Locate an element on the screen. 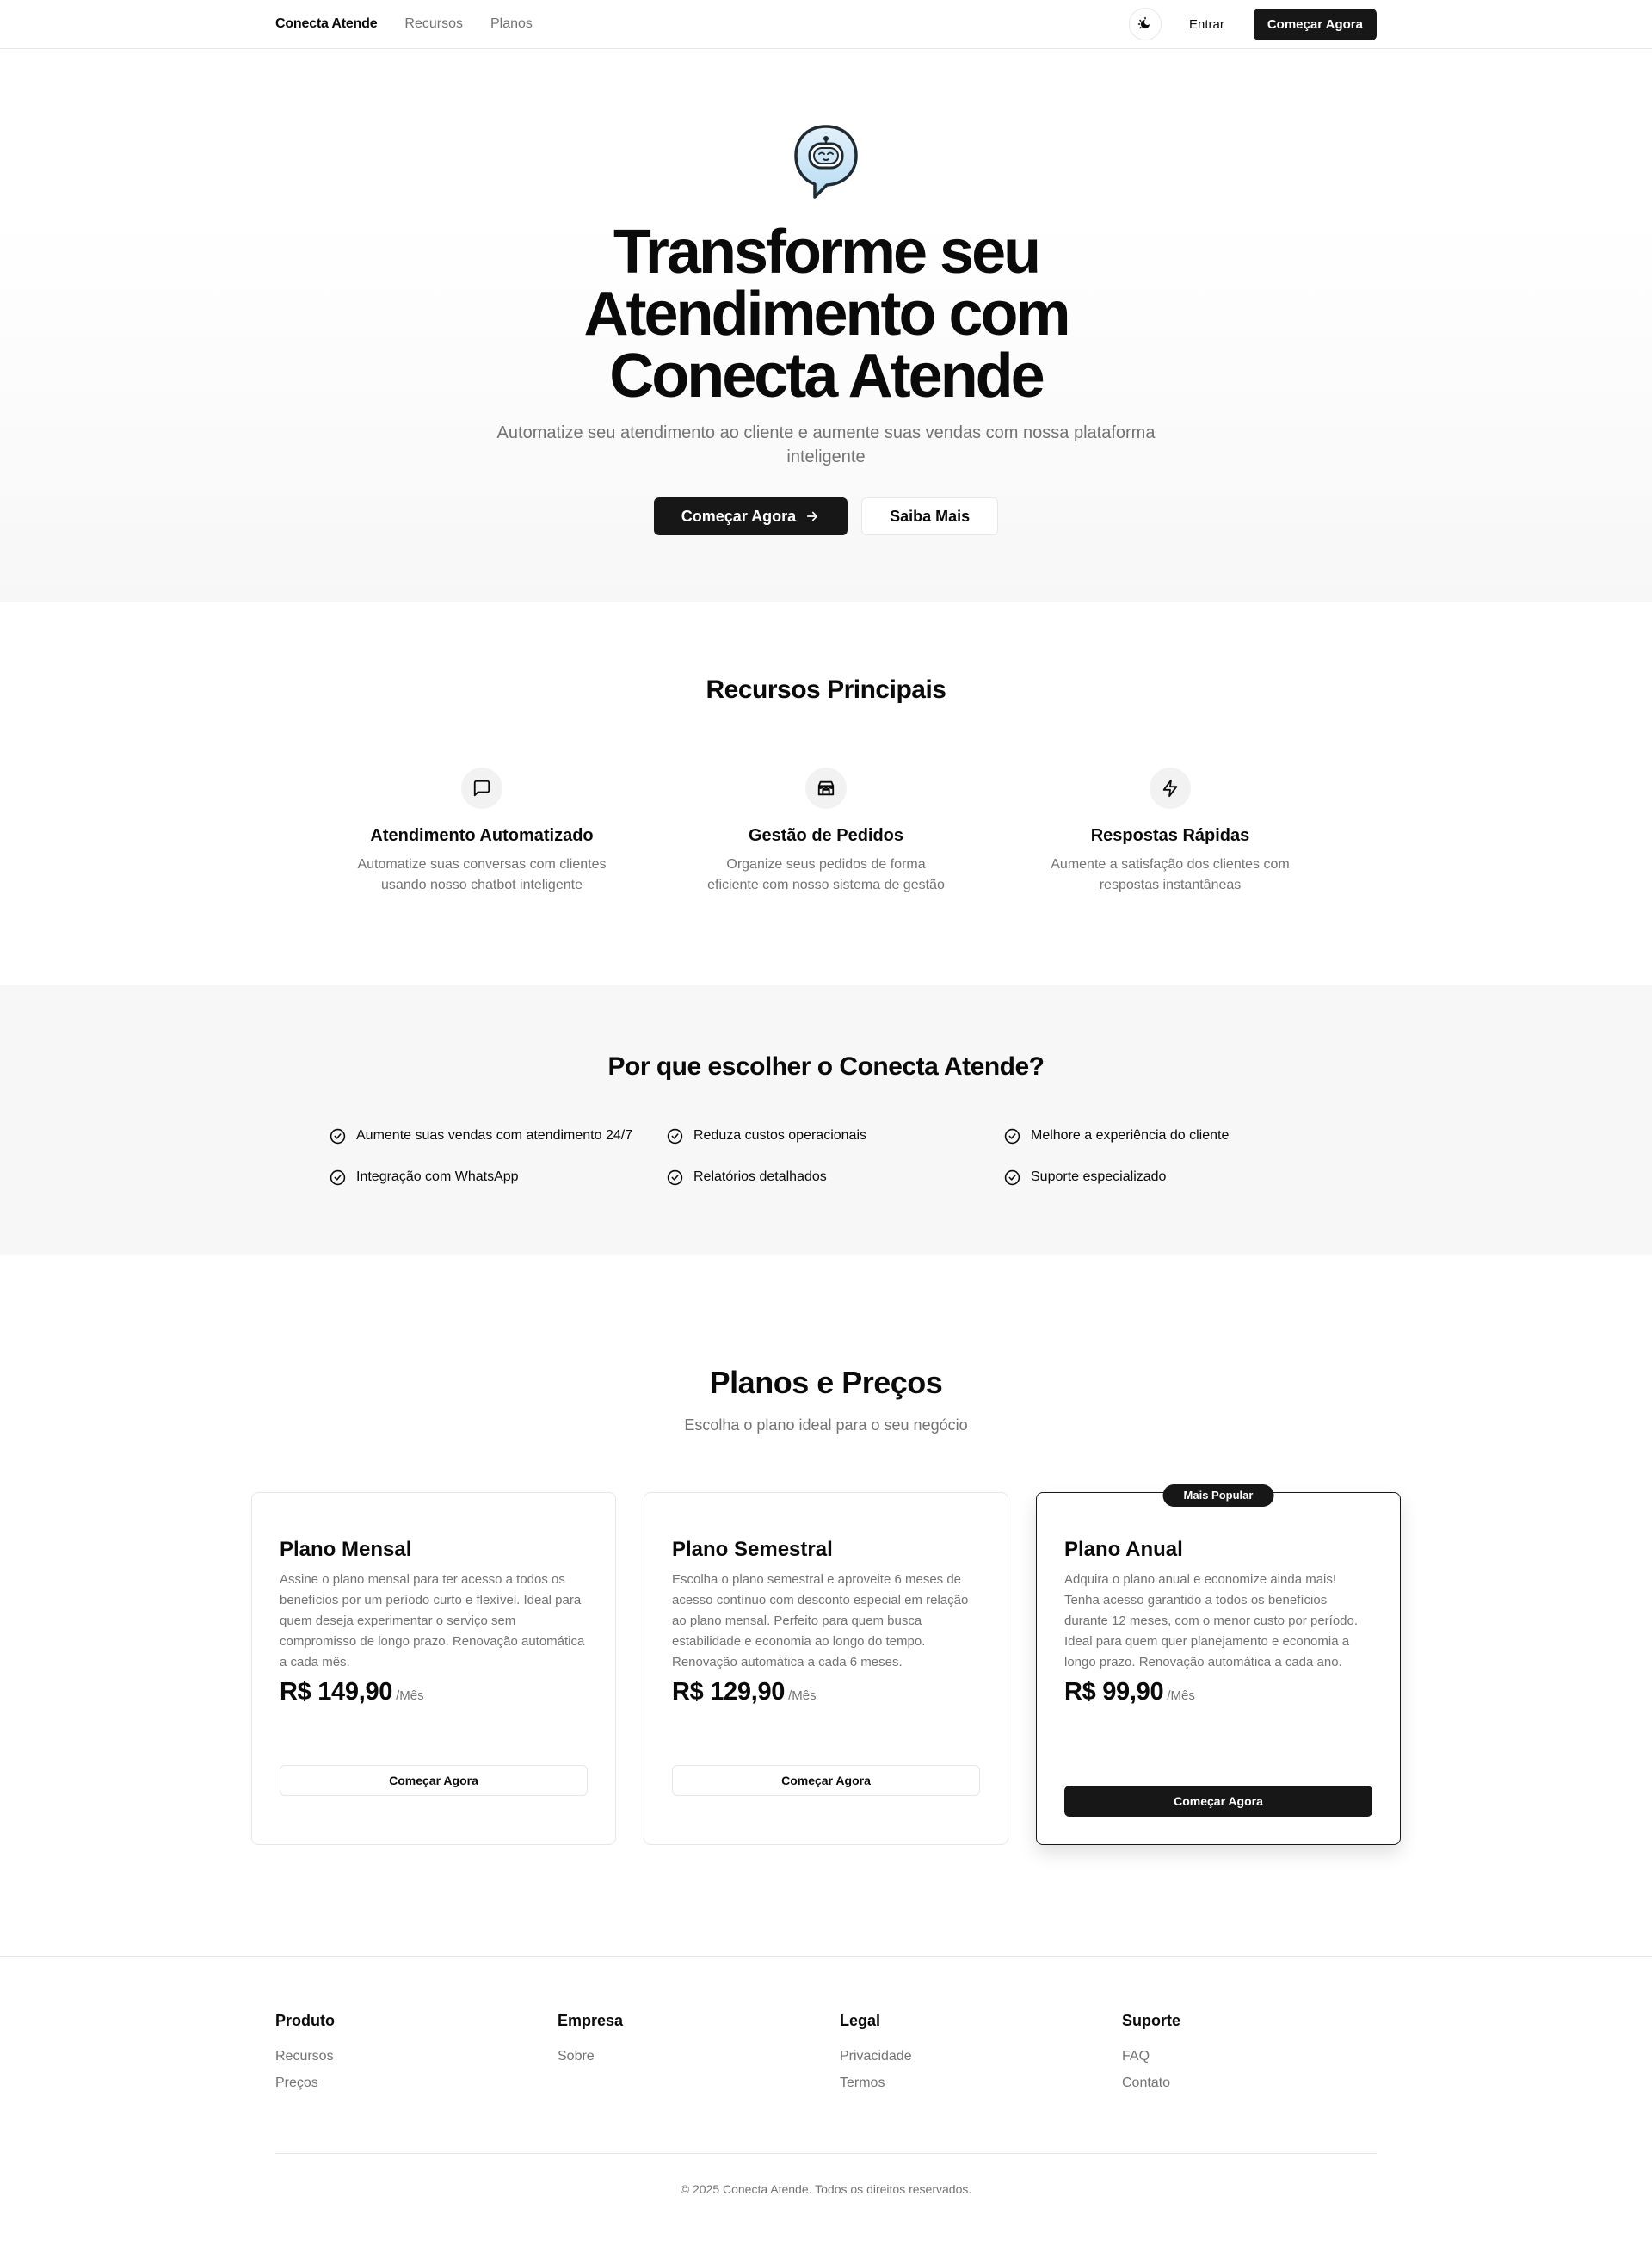 This screenshot has width=1652, height=2252. popular-badge: Mais Popular is located at coordinates (1218, 1495).